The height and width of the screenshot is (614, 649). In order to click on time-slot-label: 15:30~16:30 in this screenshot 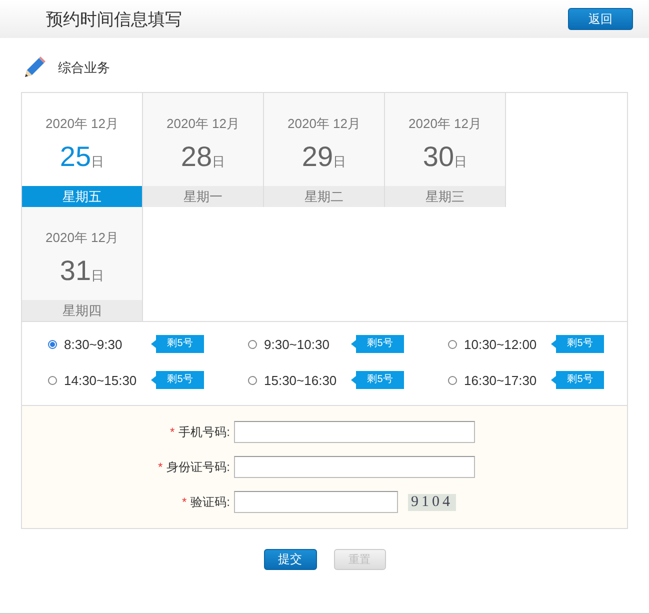, I will do `click(301, 380)`.